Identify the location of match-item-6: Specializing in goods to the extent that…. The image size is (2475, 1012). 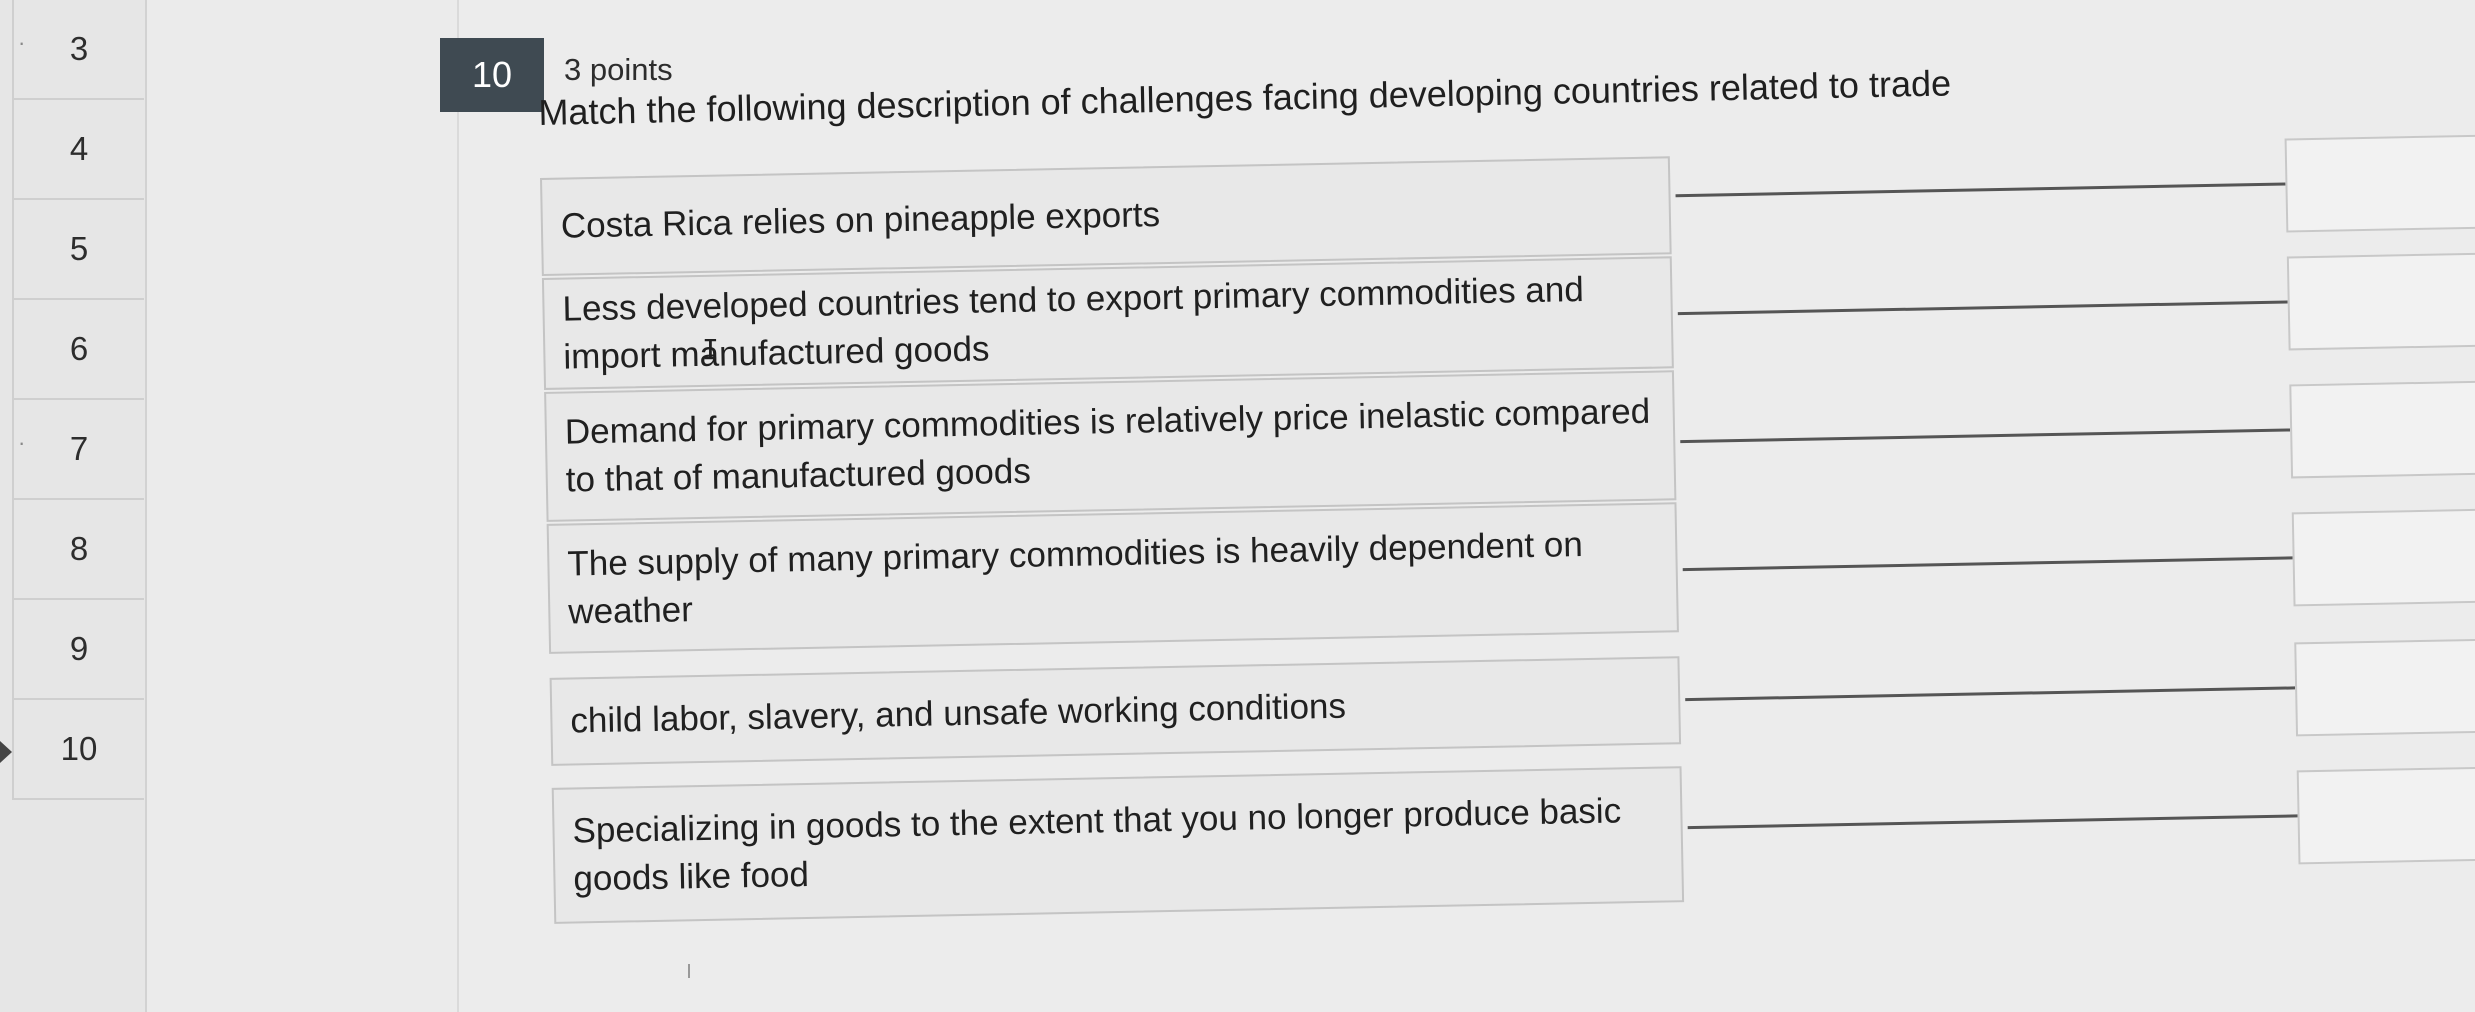
(1118, 845).